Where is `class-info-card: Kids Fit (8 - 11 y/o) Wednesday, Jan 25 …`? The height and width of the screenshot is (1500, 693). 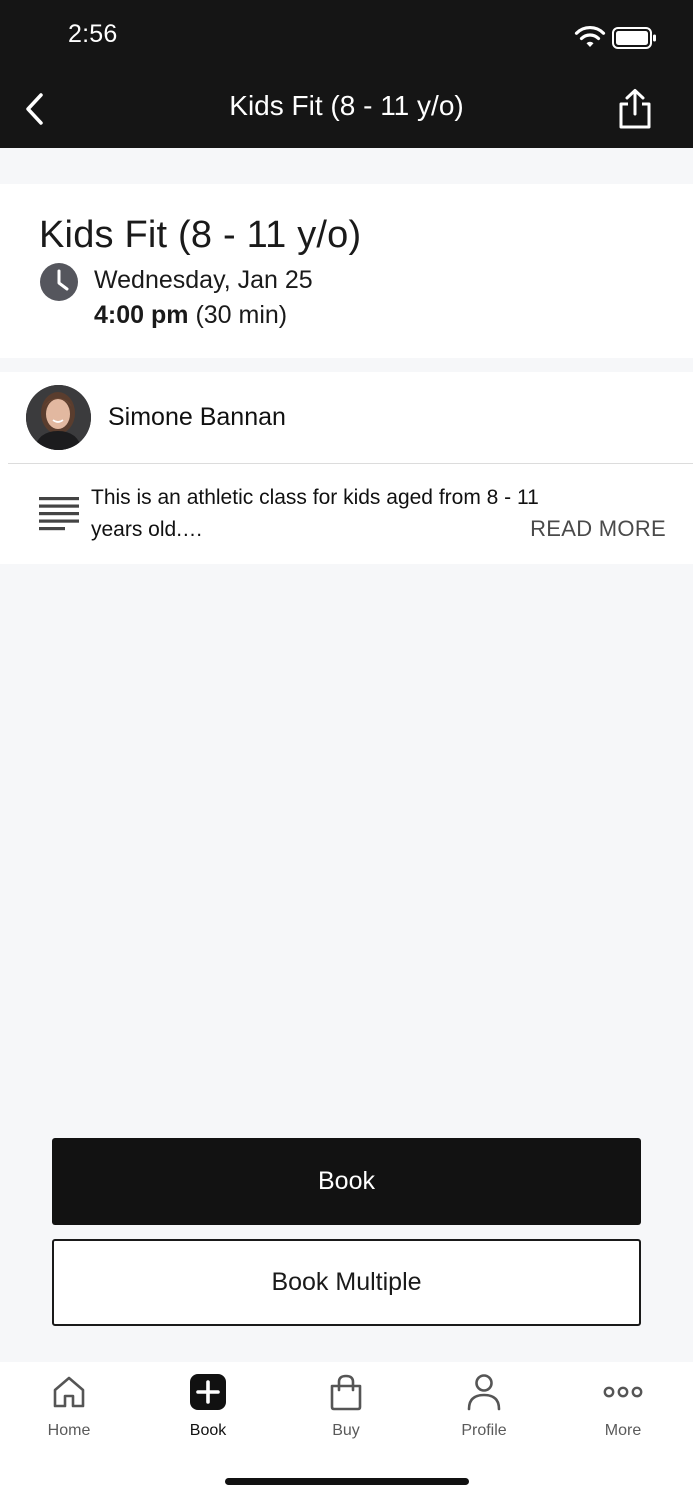 class-info-card: Kids Fit (8 - 11 y/o) Wednesday, Jan 25 … is located at coordinates (346, 271).